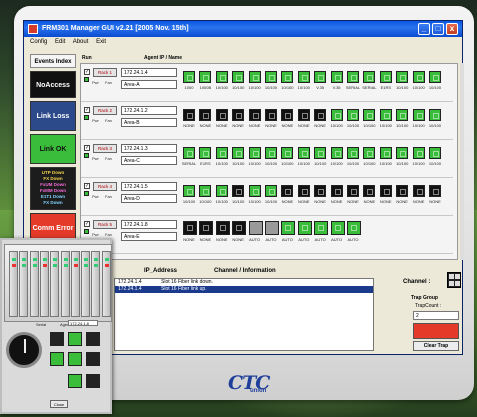  I want to click on event-row: 172.24.1.4 Slot 16 Fiber link up., so click(244, 289).